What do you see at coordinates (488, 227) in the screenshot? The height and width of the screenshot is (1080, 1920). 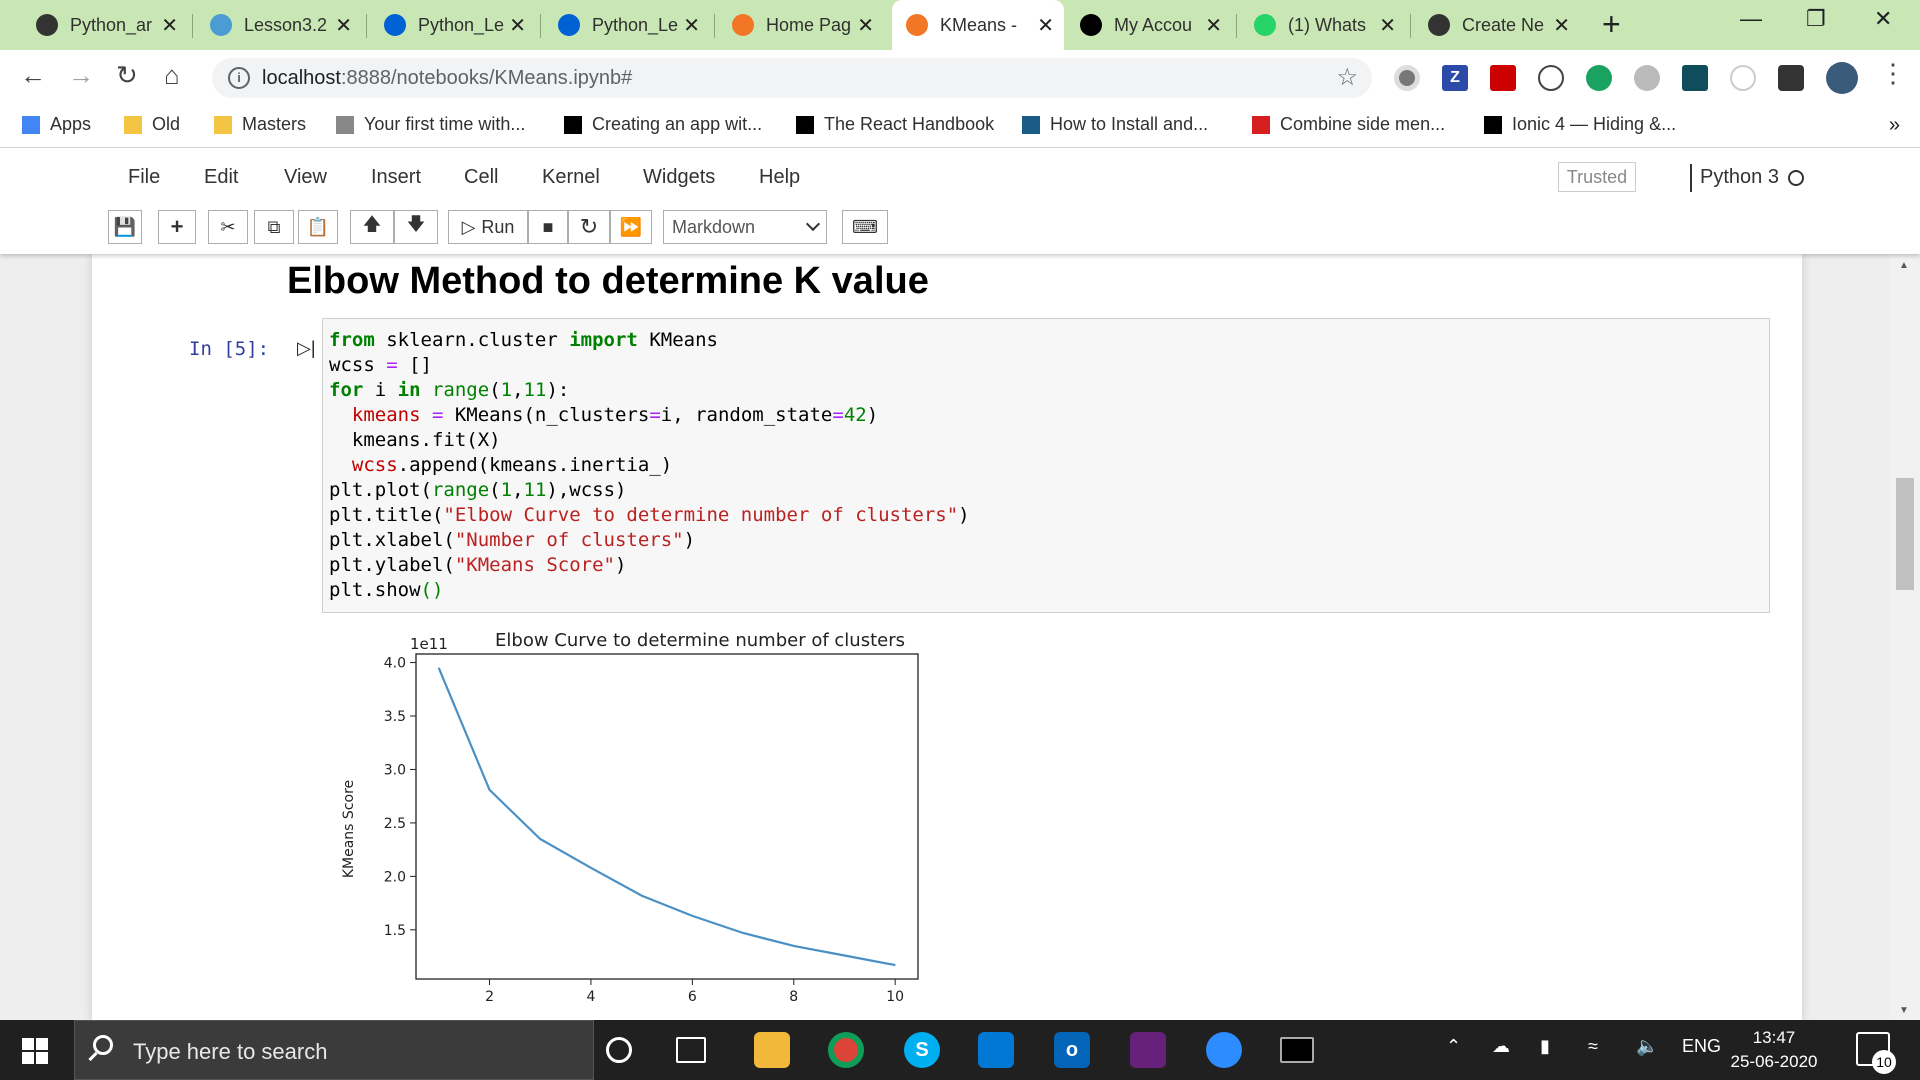 I see `run-button: ▷ Run` at bounding box center [488, 227].